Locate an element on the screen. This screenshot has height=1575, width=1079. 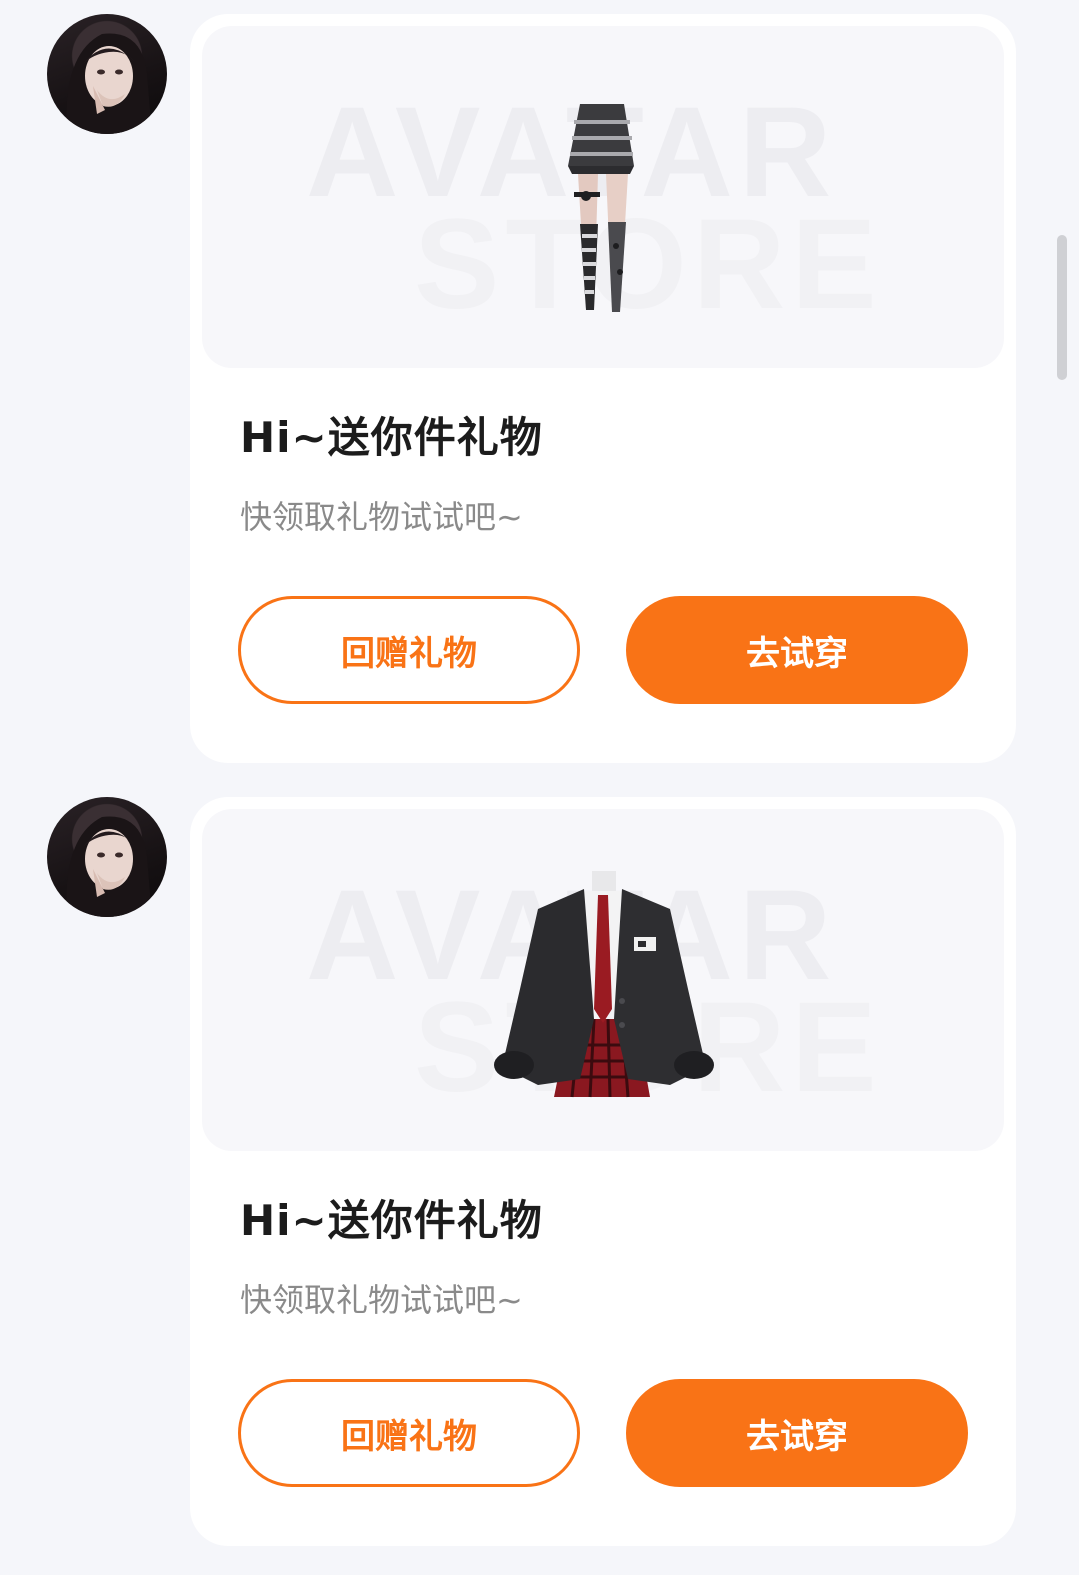
scrollbar is located at coordinates (1062, 307).